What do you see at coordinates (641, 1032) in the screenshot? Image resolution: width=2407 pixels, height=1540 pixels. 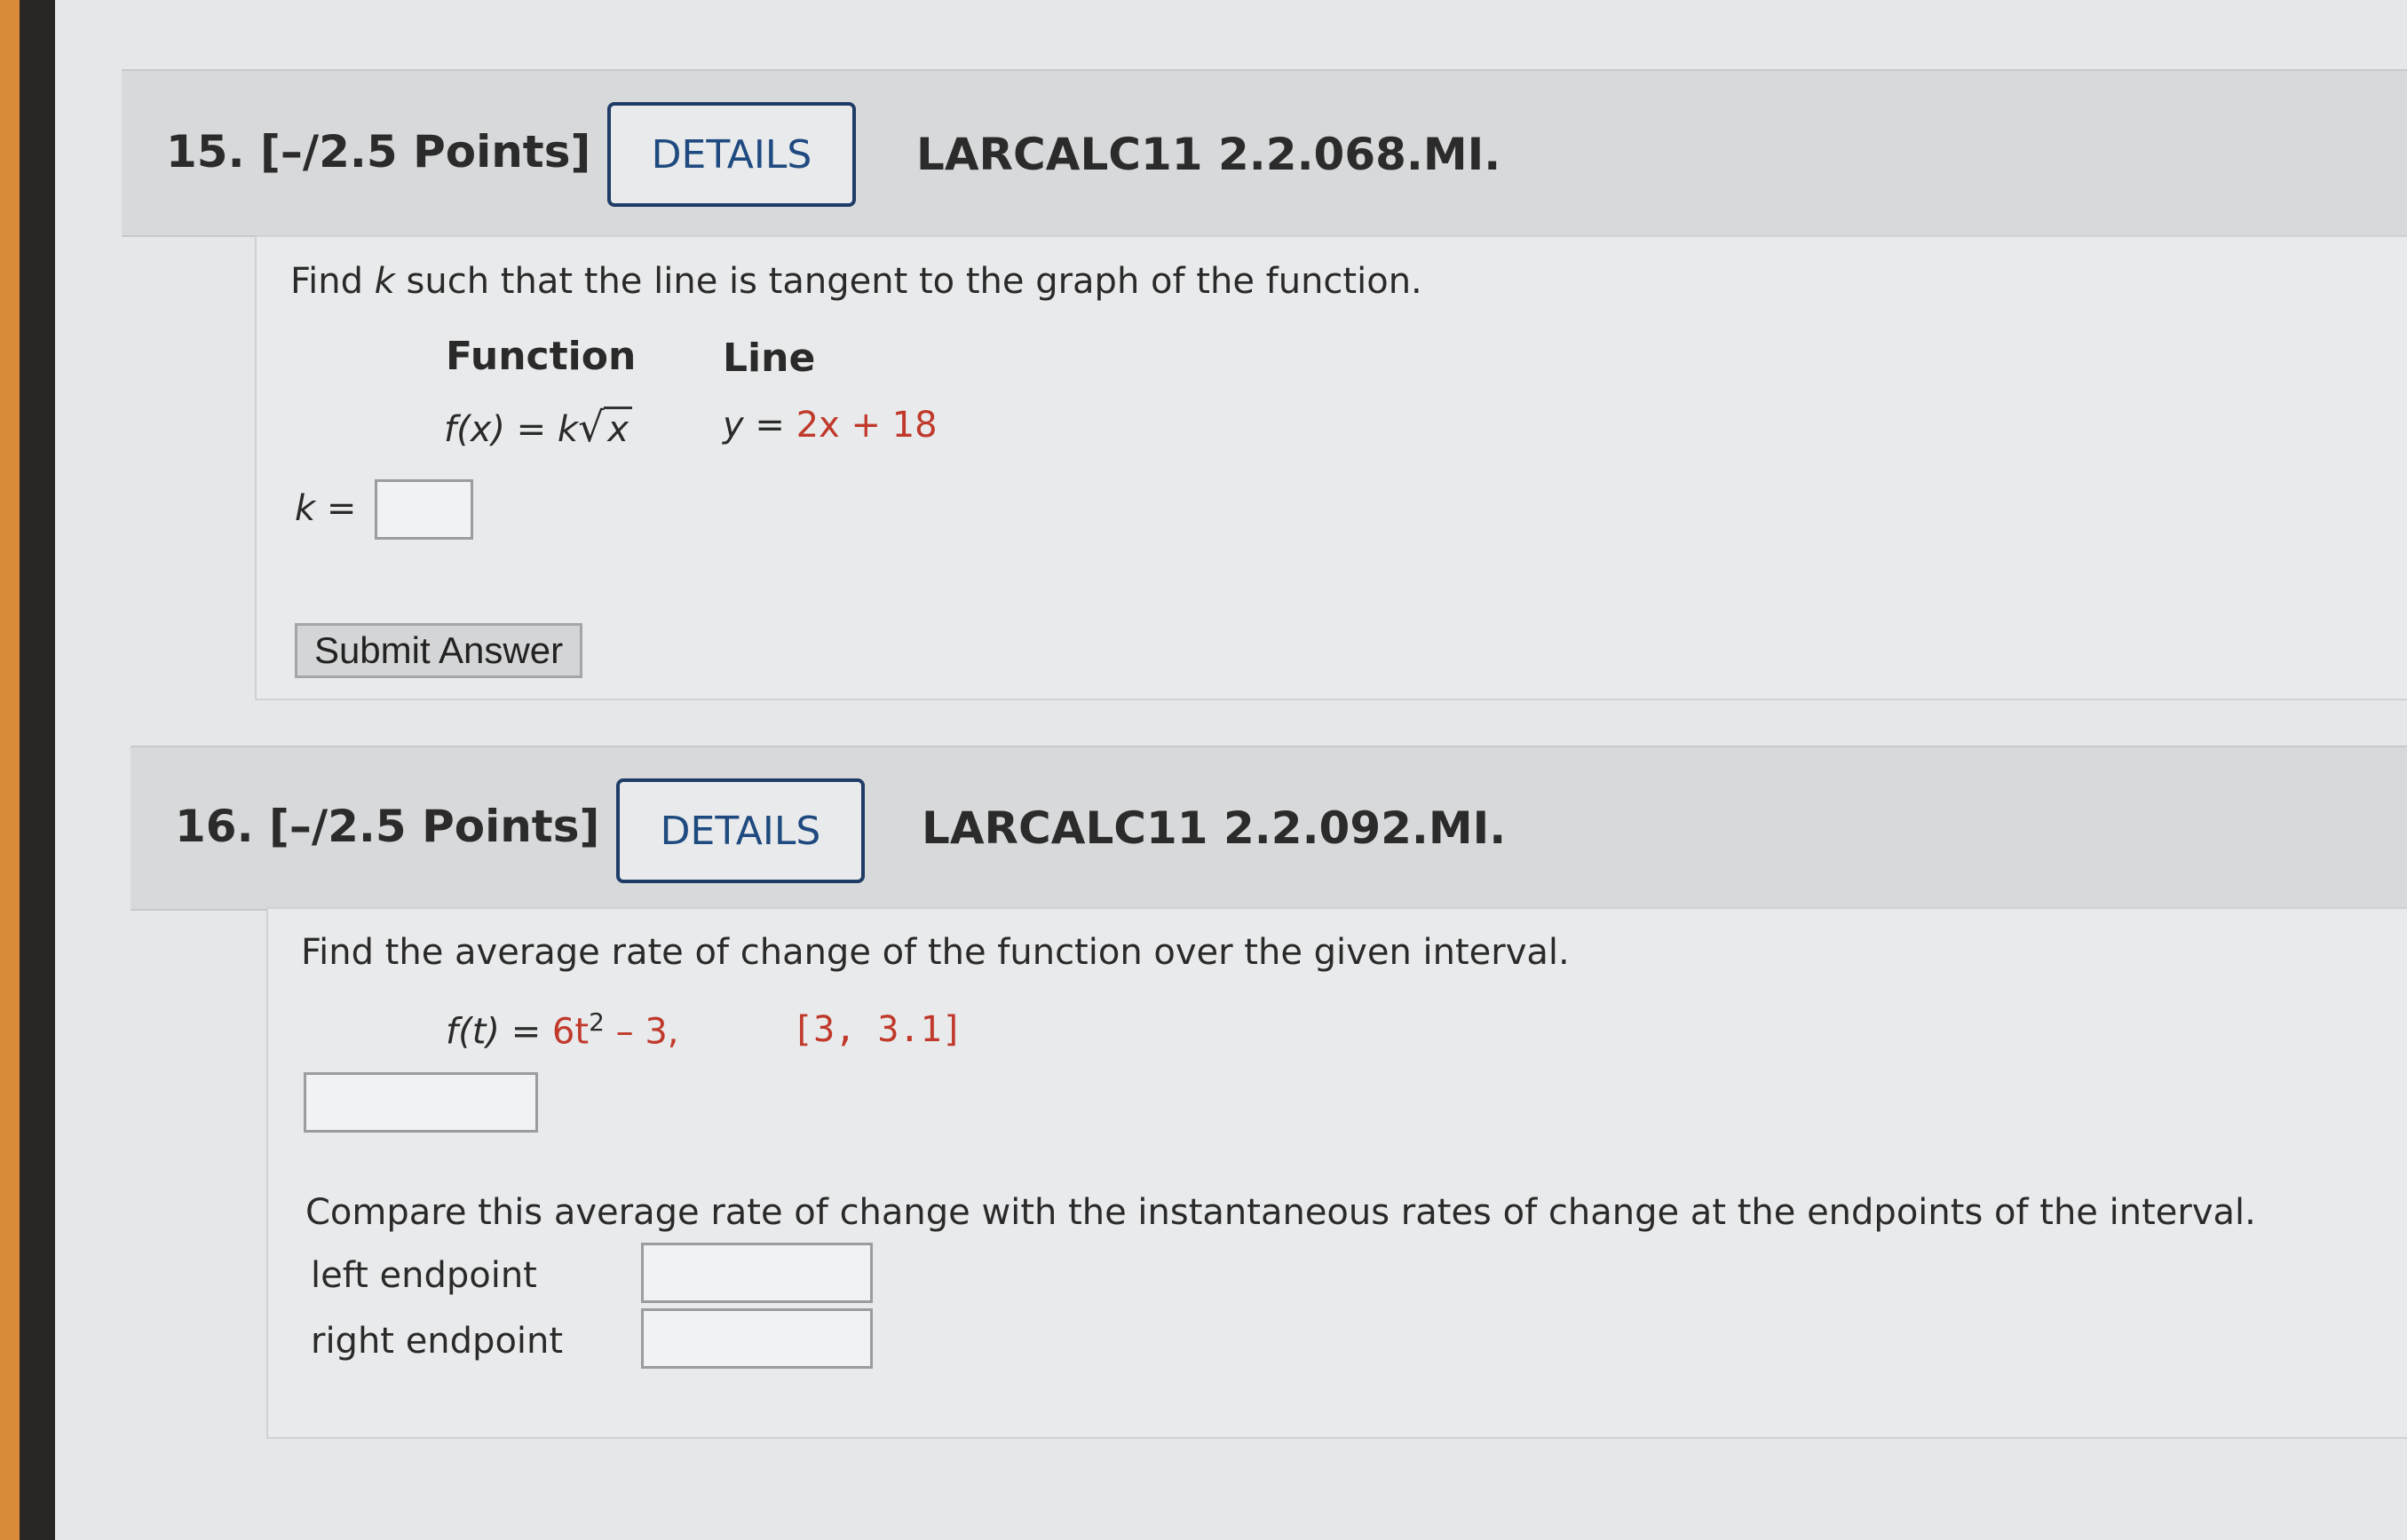 I see `q16-function-rest: – 3,` at bounding box center [641, 1032].